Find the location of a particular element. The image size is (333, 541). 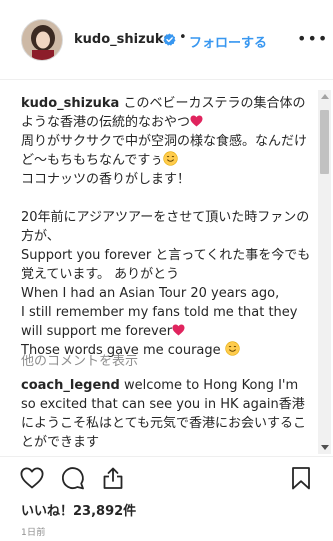

post-timestamp: 1日前 is located at coordinates (33, 531).